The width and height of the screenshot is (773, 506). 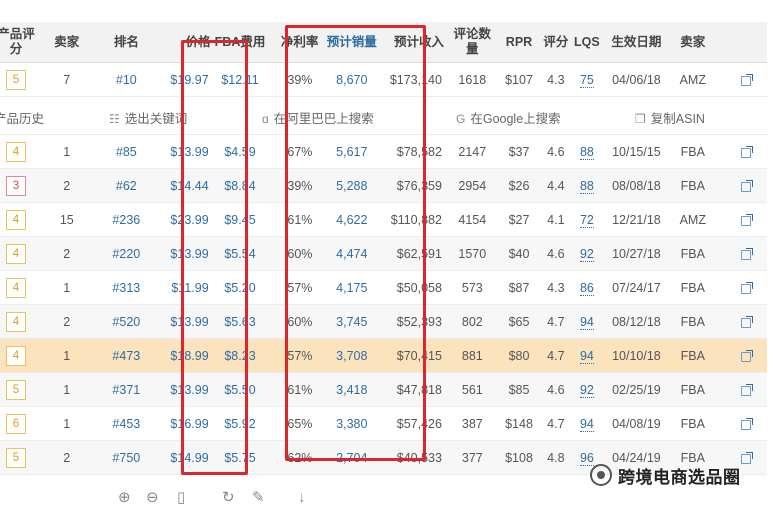 What do you see at coordinates (126, 287) in the screenshot?
I see `rank-link: #313` at bounding box center [126, 287].